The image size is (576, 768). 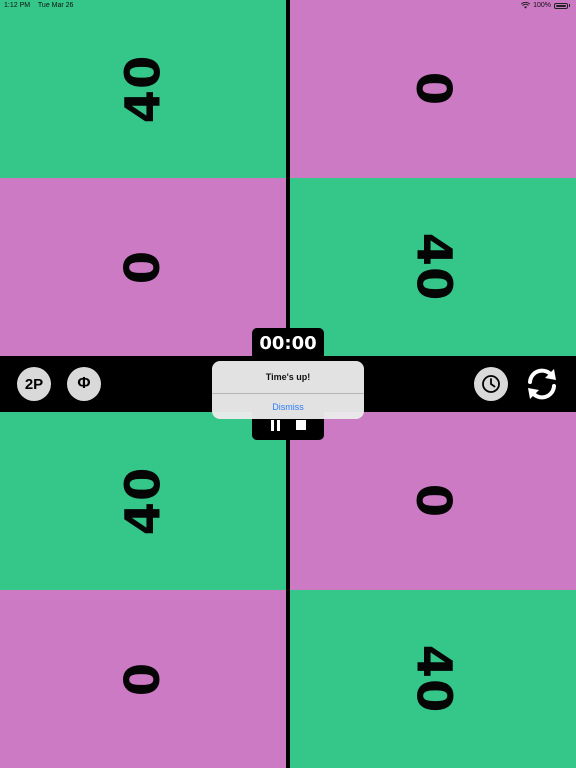 I want to click on timer-settings-button, so click(x=491, y=384).